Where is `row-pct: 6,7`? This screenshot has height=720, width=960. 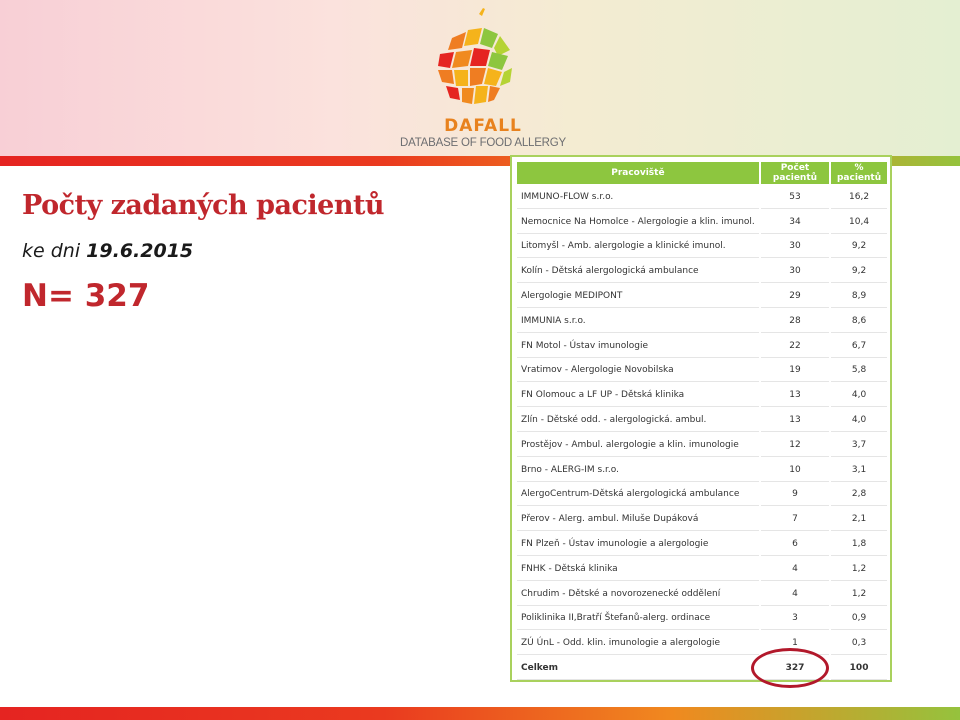
row-pct: 6,7 is located at coordinates (859, 346).